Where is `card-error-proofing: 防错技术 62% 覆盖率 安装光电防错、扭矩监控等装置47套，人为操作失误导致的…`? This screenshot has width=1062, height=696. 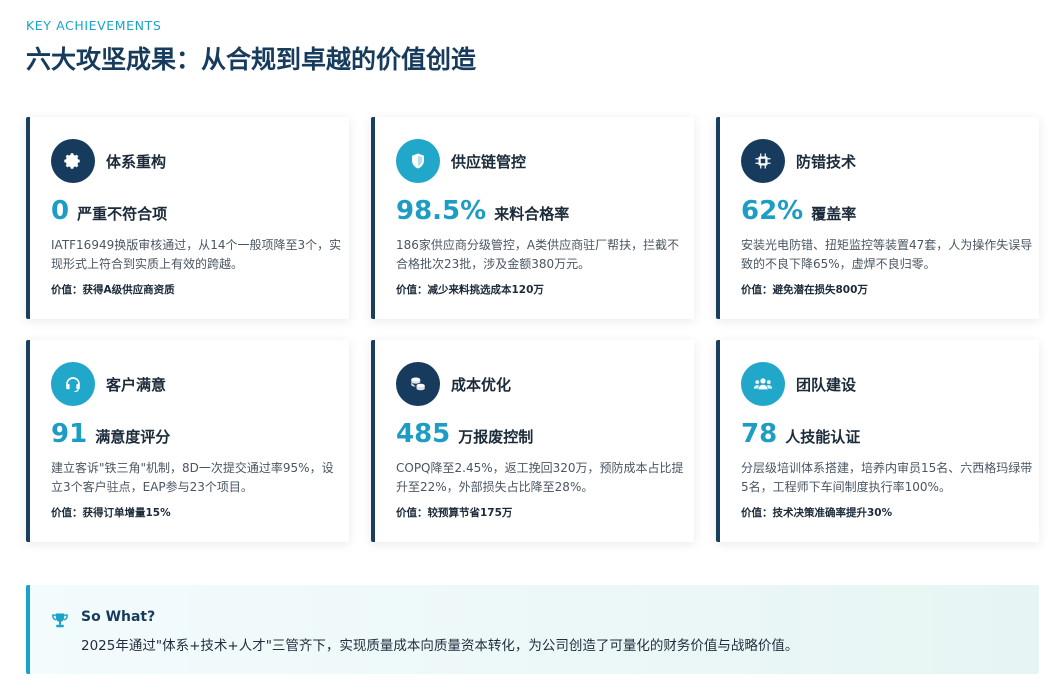
card-error-proofing: 防错技术 62% 覆盖率 安装光电防错、扭矩监控等装置47套，人为操作失误导致的… is located at coordinates (877, 218).